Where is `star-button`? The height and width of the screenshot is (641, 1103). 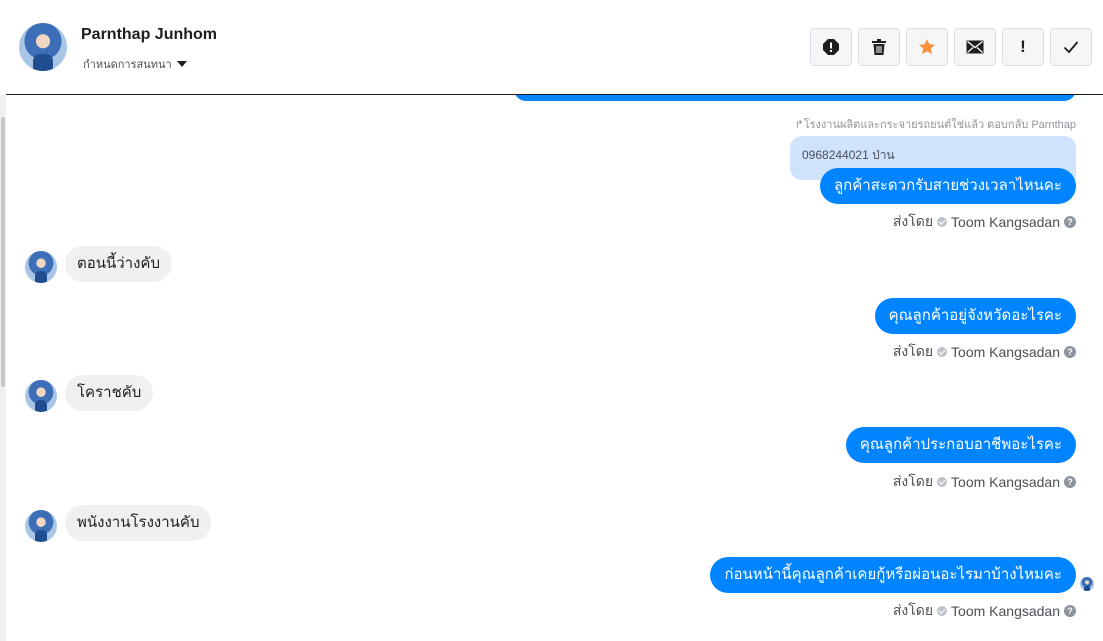 star-button is located at coordinates (927, 47).